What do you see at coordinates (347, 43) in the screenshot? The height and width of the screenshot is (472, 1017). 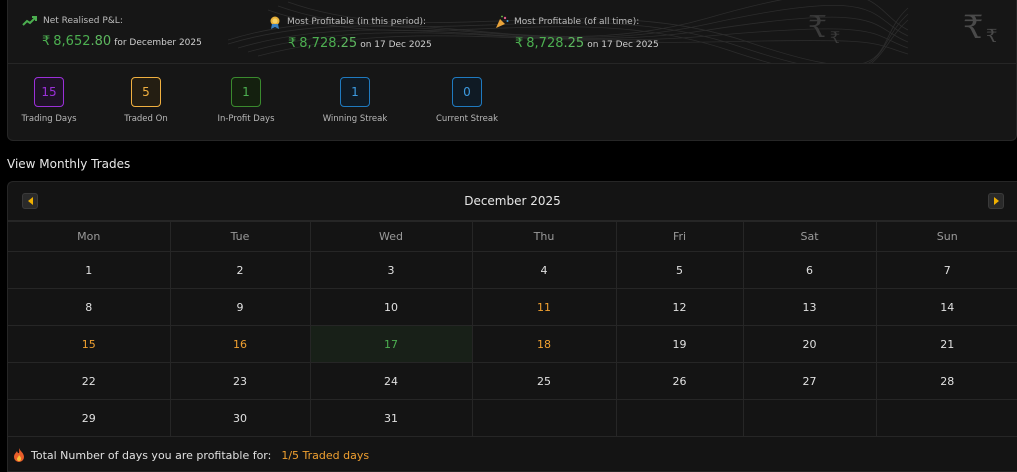 I see `kpi-period-dec: .25` at bounding box center [347, 43].